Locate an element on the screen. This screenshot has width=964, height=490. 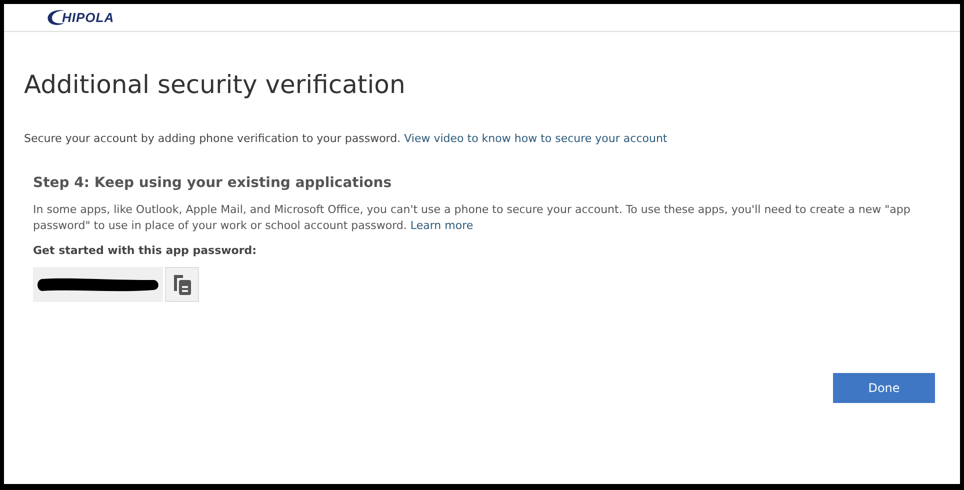
intro-text: Secure your account by adding phone verification to your password. View video to know how to secure your account is located at coordinates (346, 138).